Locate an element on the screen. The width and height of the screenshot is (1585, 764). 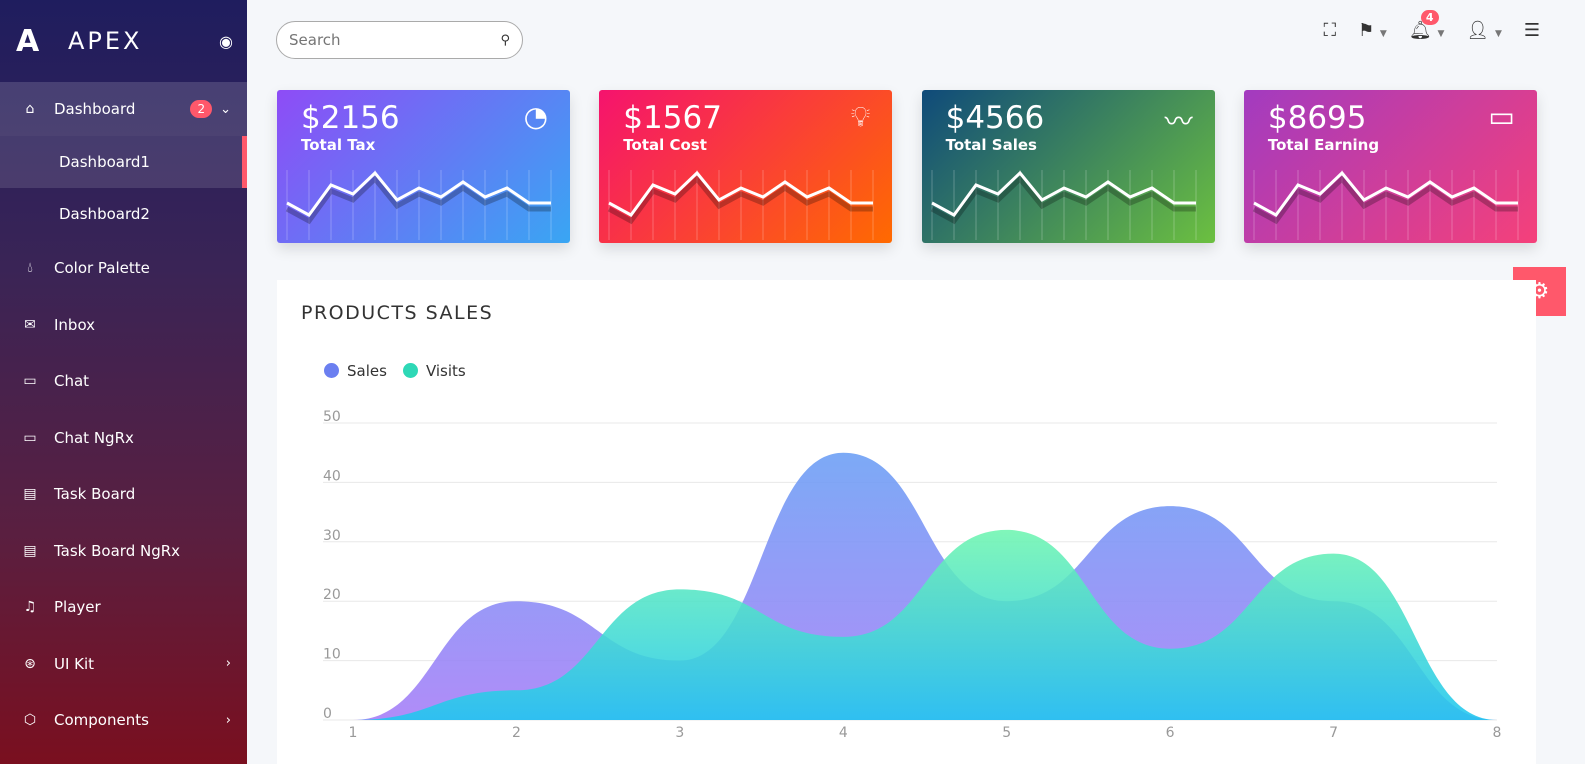
y-tick-label: 50 is located at coordinates (332, 417).